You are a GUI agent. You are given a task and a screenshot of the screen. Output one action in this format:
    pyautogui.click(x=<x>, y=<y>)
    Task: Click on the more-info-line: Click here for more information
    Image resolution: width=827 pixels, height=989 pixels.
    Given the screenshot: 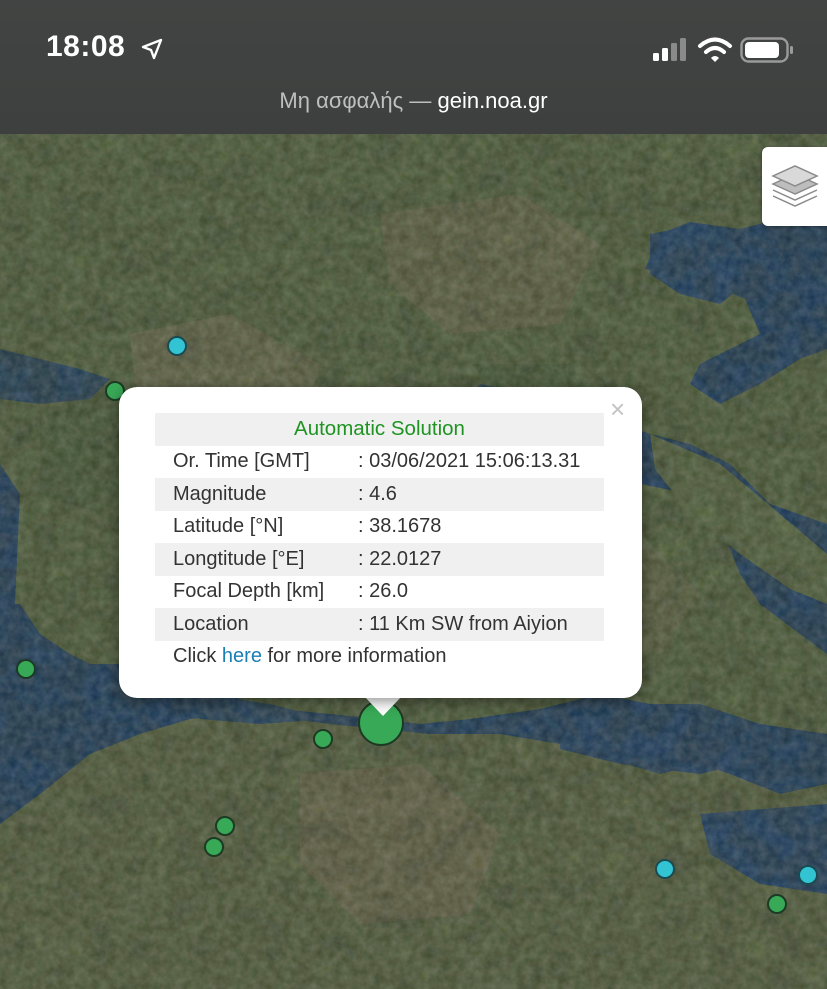 What is the action you would take?
    pyautogui.click(x=309, y=656)
    